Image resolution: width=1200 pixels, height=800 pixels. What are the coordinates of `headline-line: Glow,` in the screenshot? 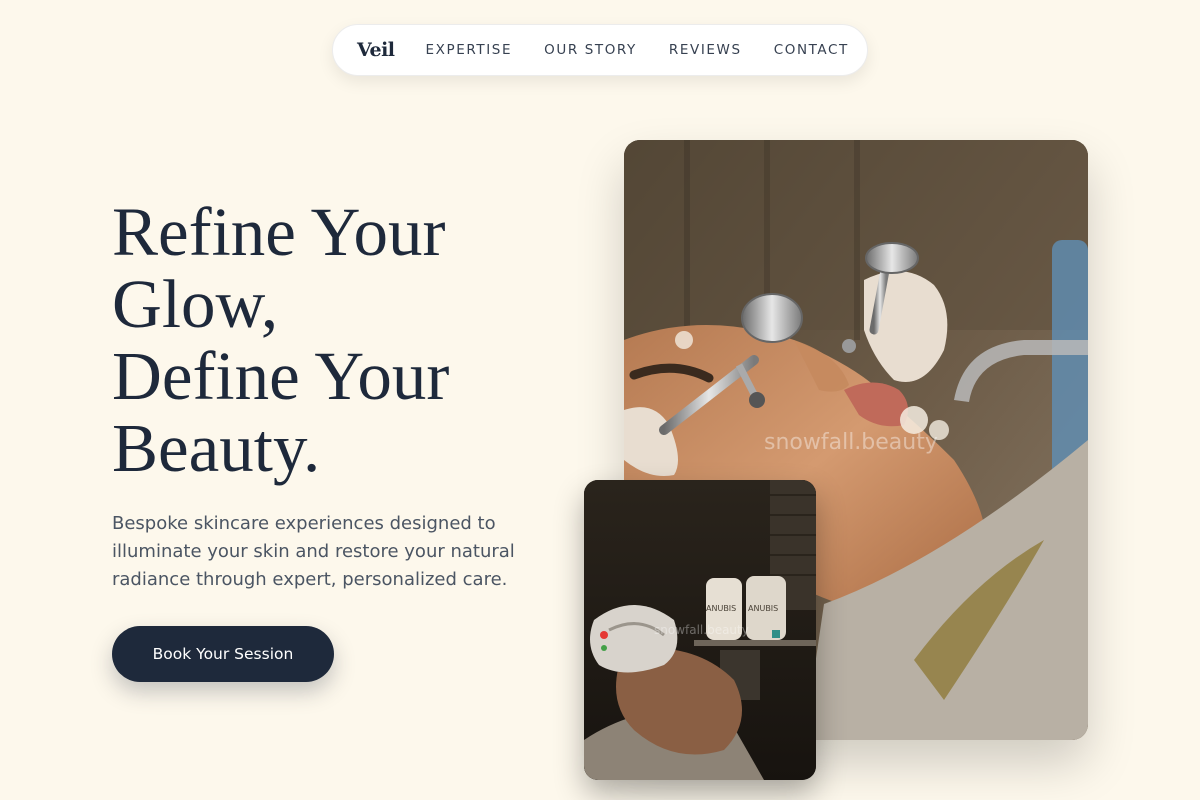 It's located at (195, 304).